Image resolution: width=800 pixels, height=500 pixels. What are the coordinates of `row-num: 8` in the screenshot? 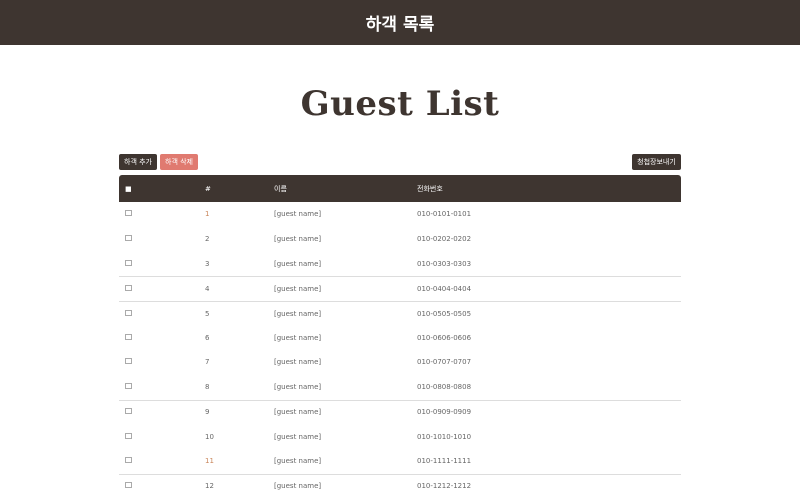 It's located at (207, 387).